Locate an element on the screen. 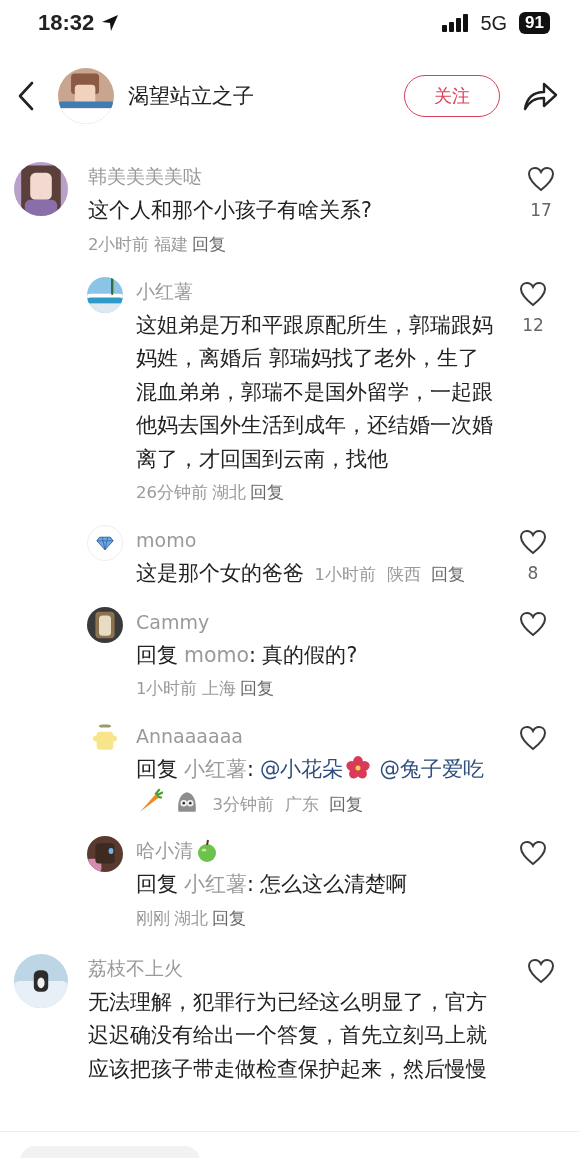 This screenshot has height=1158, width=580. user-name: 小红薯 is located at coordinates (164, 291).